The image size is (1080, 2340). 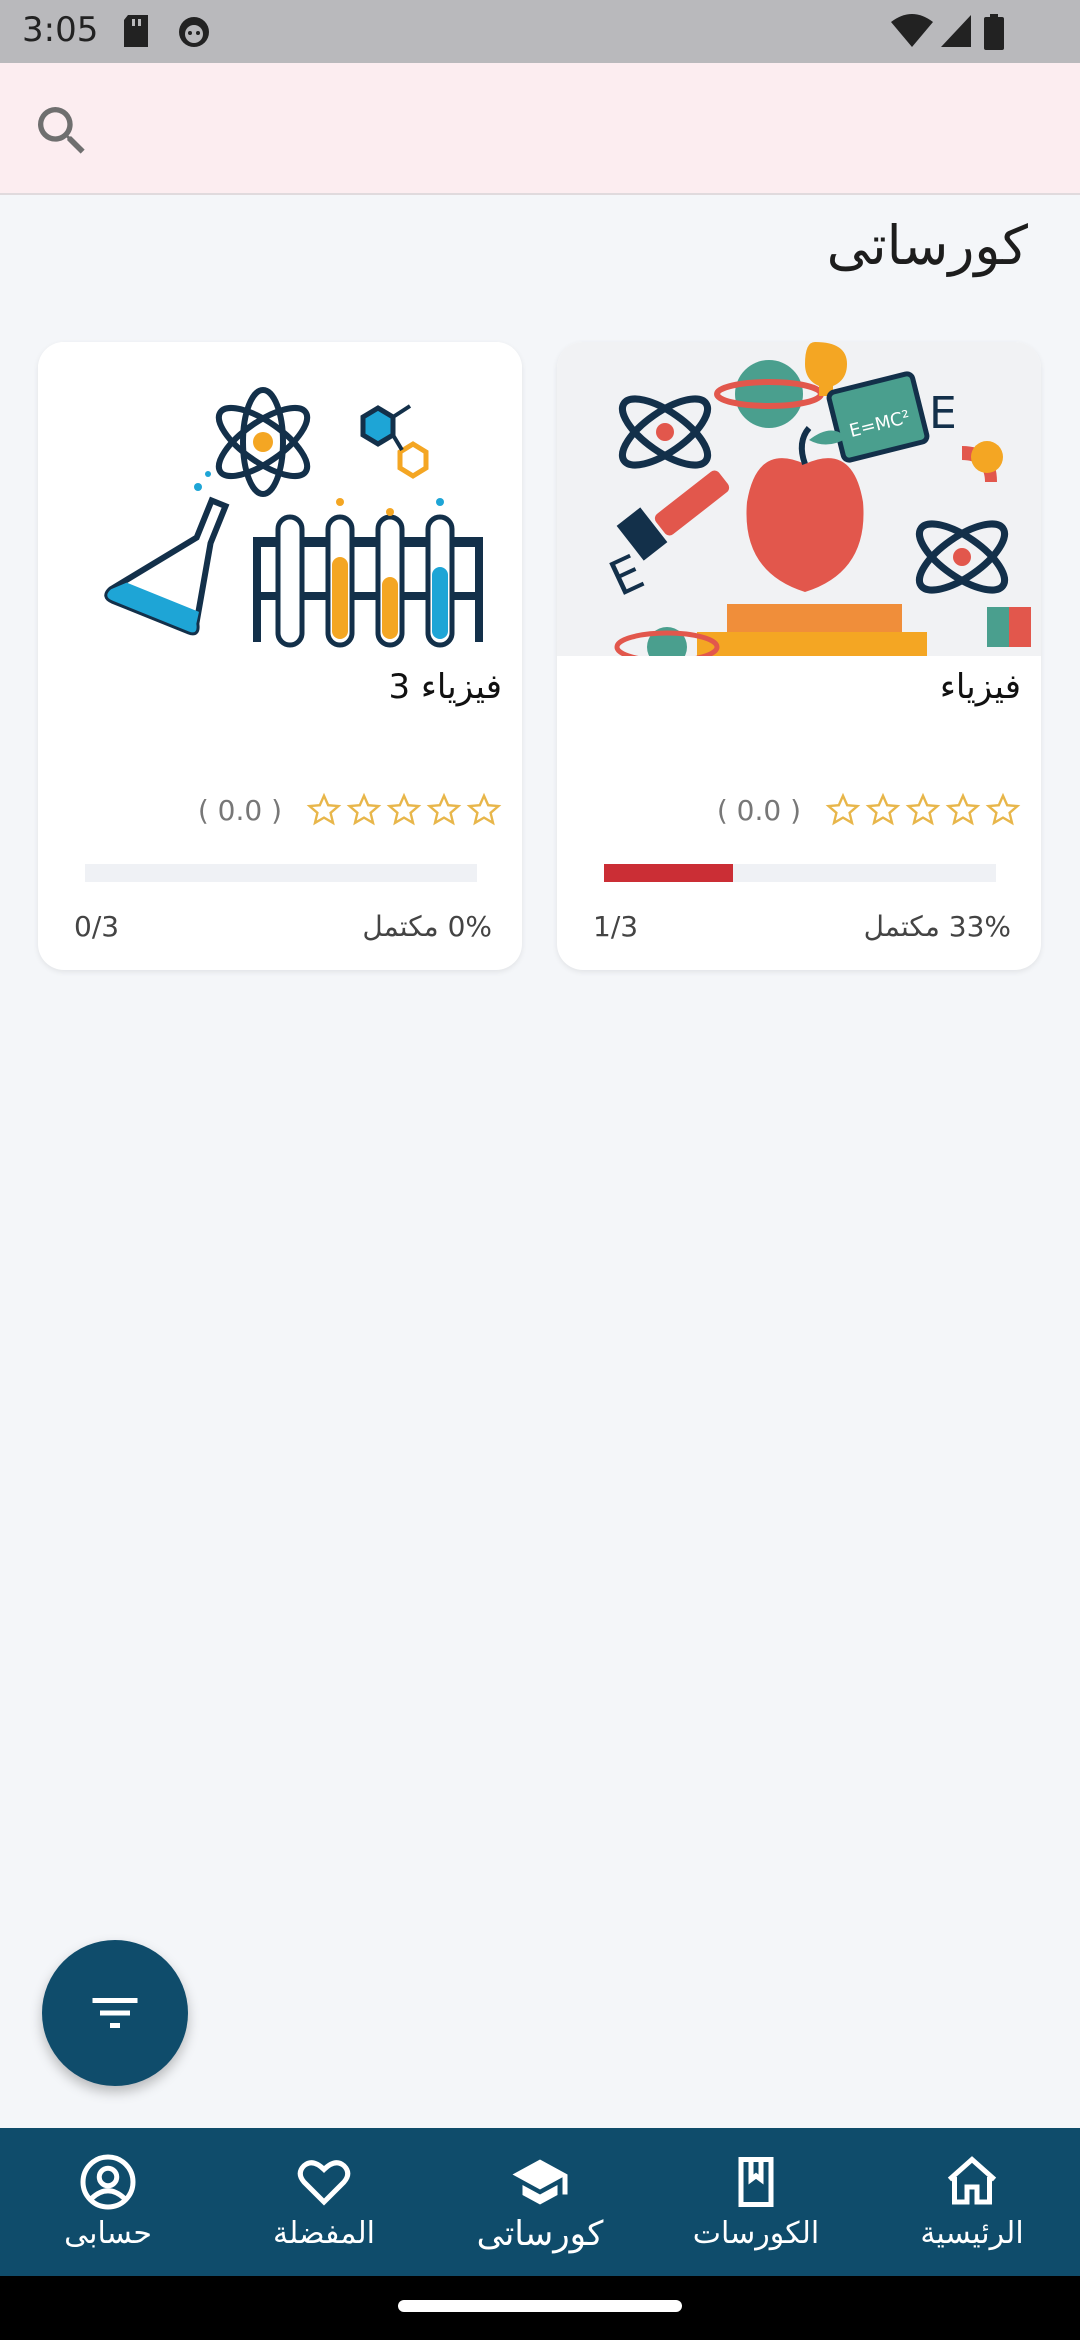 I want to click on book-icon, so click(x=756, y=2182).